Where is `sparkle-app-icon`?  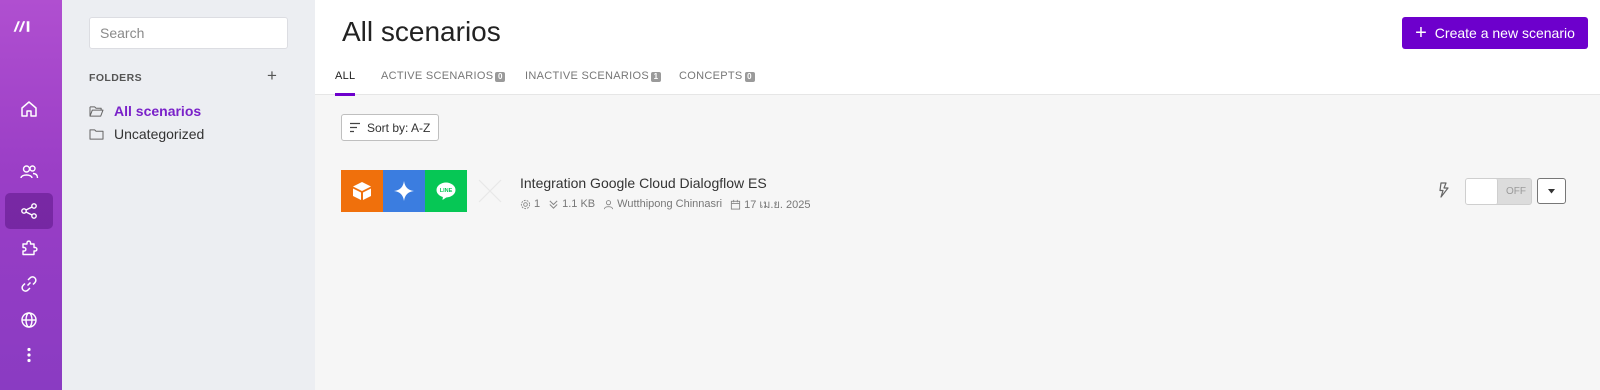 sparkle-app-icon is located at coordinates (404, 191).